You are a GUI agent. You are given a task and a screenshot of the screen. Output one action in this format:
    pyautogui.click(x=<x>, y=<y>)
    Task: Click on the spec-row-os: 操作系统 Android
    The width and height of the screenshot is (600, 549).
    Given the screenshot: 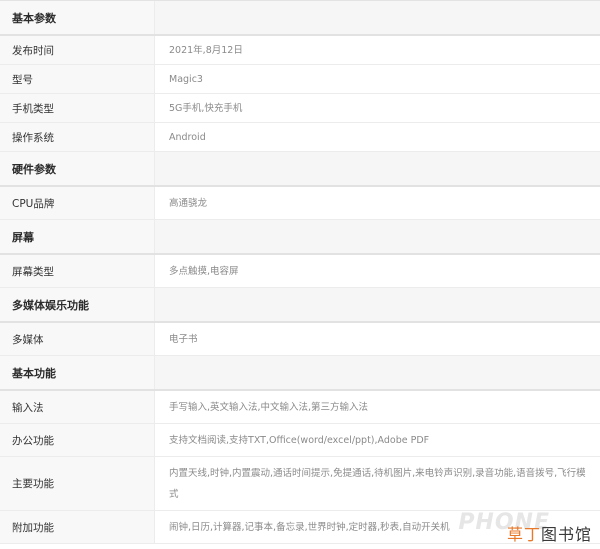 What is the action you would take?
    pyautogui.click(x=300, y=137)
    